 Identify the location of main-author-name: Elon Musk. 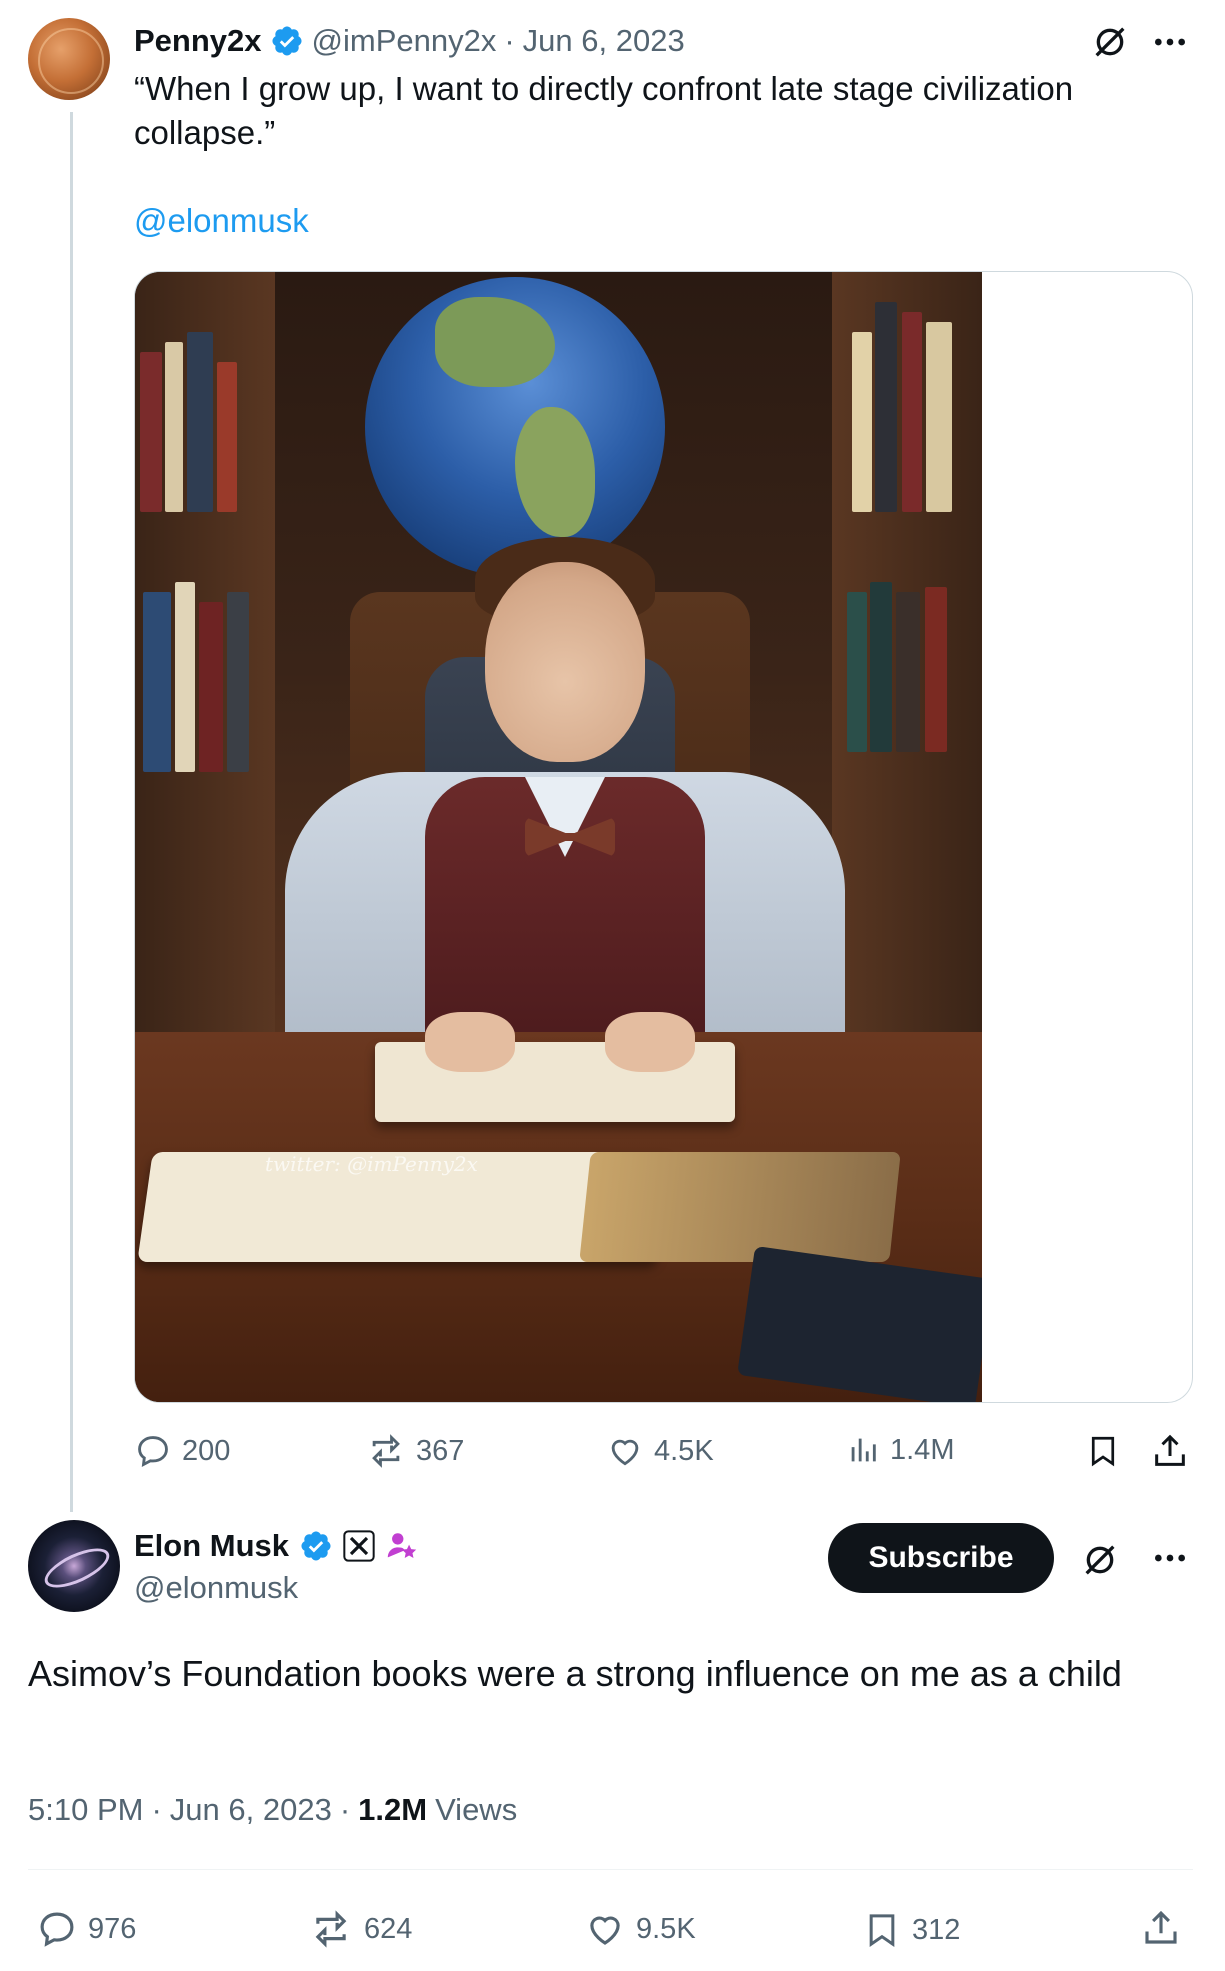
(211, 1546).